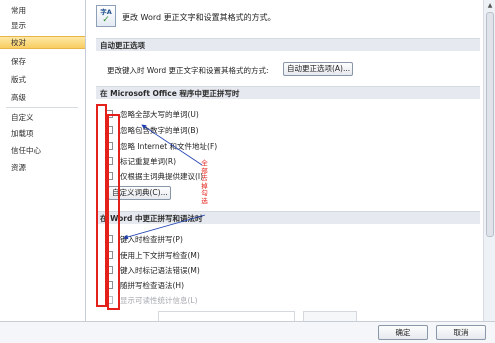 Image resolution: width=495 pixels, height=343 pixels. Describe the element at coordinates (42, 61) in the screenshot. I see `sidebar-item-save: 保存` at that location.